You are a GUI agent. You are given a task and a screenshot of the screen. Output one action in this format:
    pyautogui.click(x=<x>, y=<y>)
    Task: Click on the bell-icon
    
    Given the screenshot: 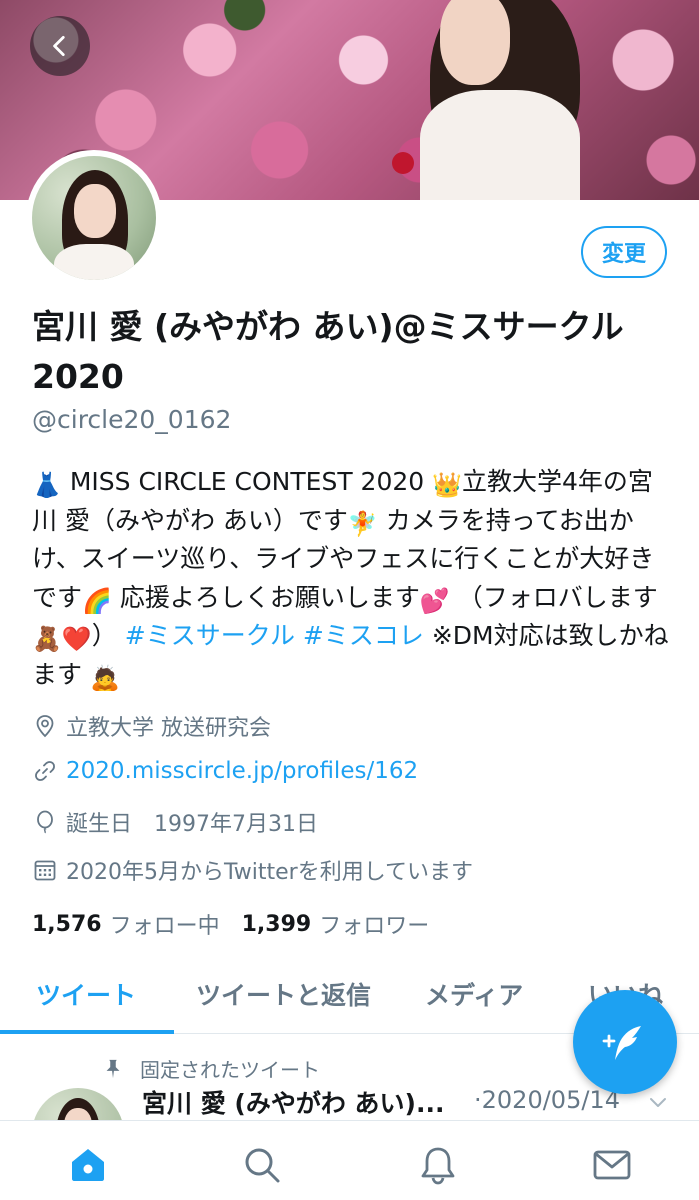 What is the action you would take?
    pyautogui.click(x=438, y=1166)
    